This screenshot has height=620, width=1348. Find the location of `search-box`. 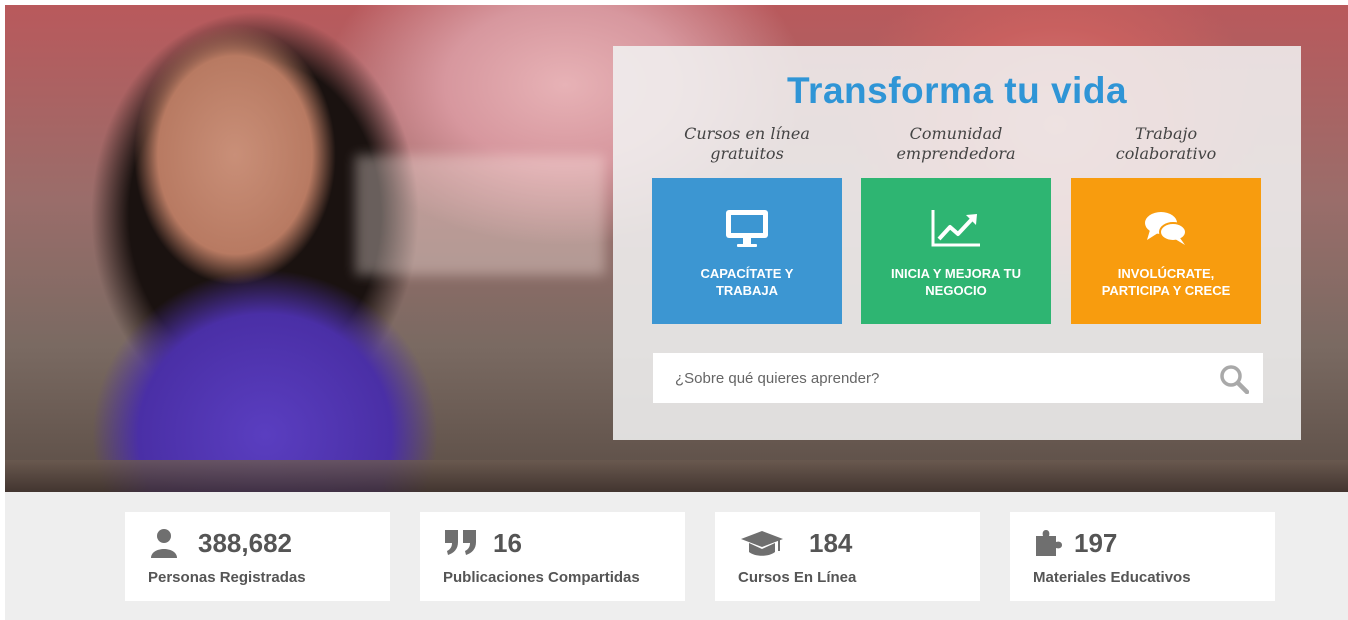

search-box is located at coordinates (958, 378).